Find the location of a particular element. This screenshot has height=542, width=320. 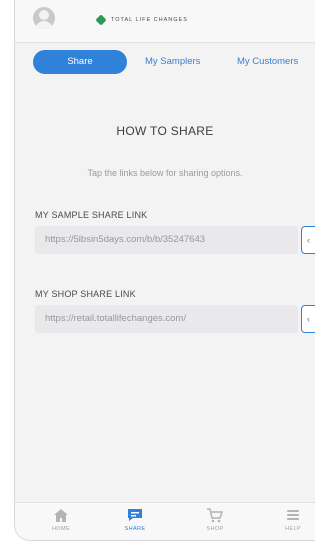

avatar-head-shape is located at coordinates (44, 15).